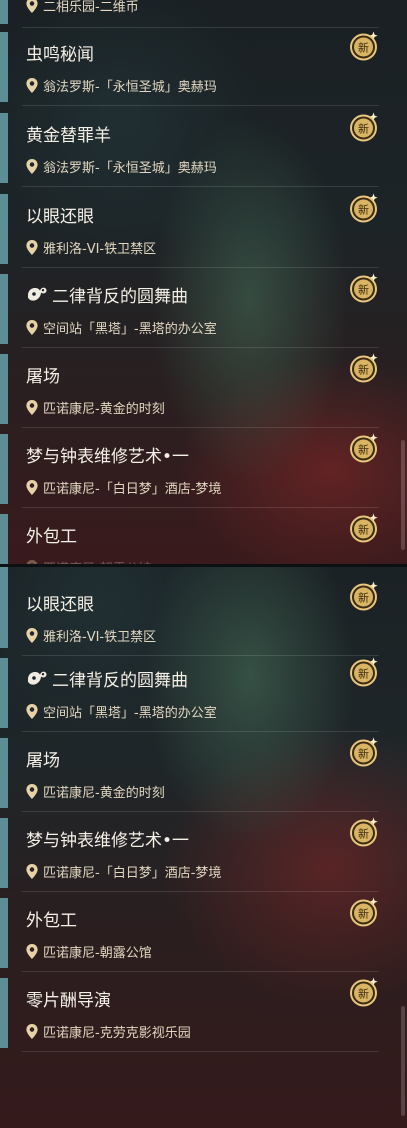  What do you see at coordinates (97, 953) in the screenshot?
I see `quest-location: 匹诺康尼-朝露公馆` at bounding box center [97, 953].